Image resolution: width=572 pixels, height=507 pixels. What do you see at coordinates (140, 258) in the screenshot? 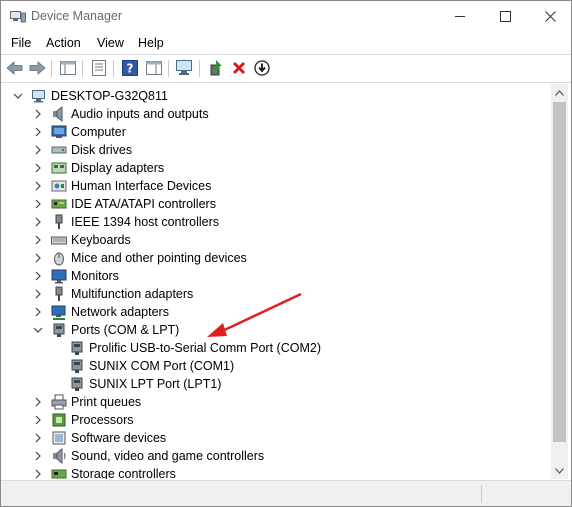
I see `tree-category: Mice and other pointing devices` at bounding box center [140, 258].